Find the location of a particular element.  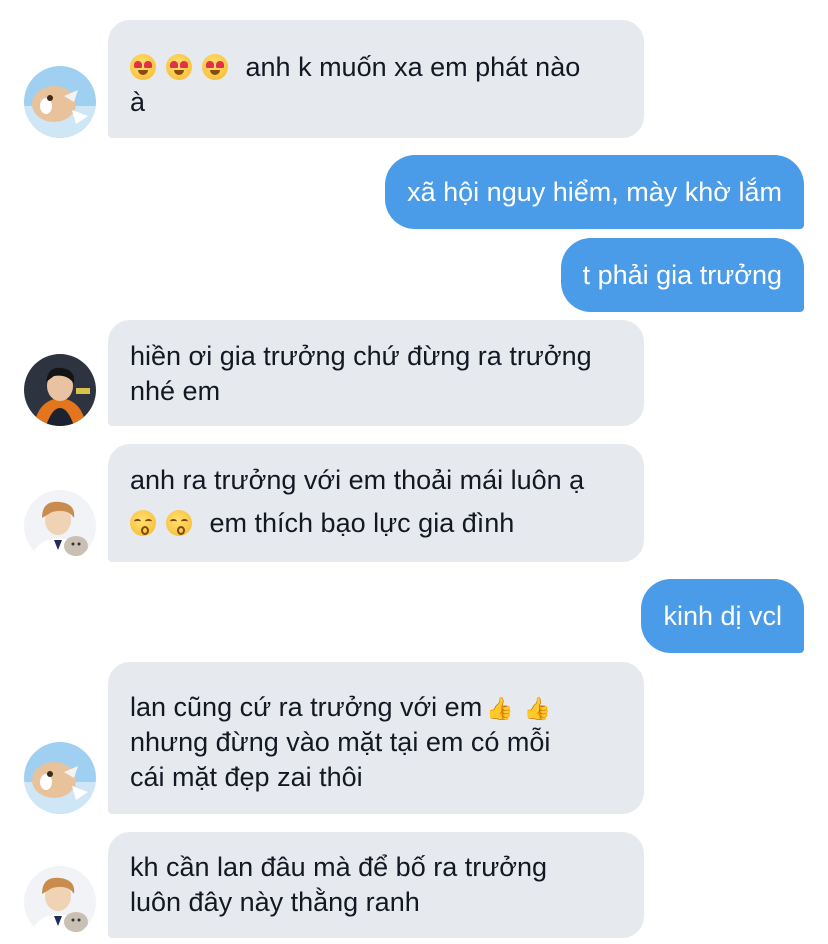

message-text: hiền ơi gia trưởng chứ đừng ra trưởng is located at coordinates (361, 356).